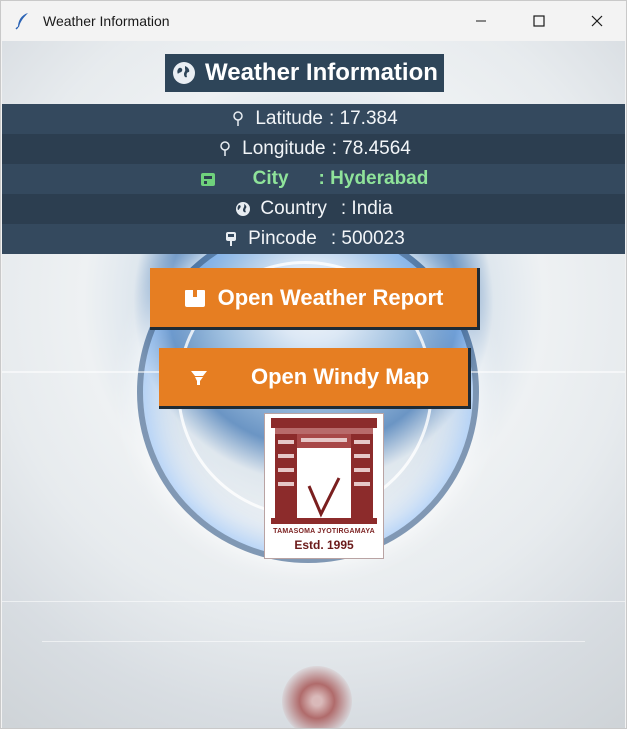  Describe the element at coordinates (208, 179) in the screenshot. I see `city-icon` at that location.